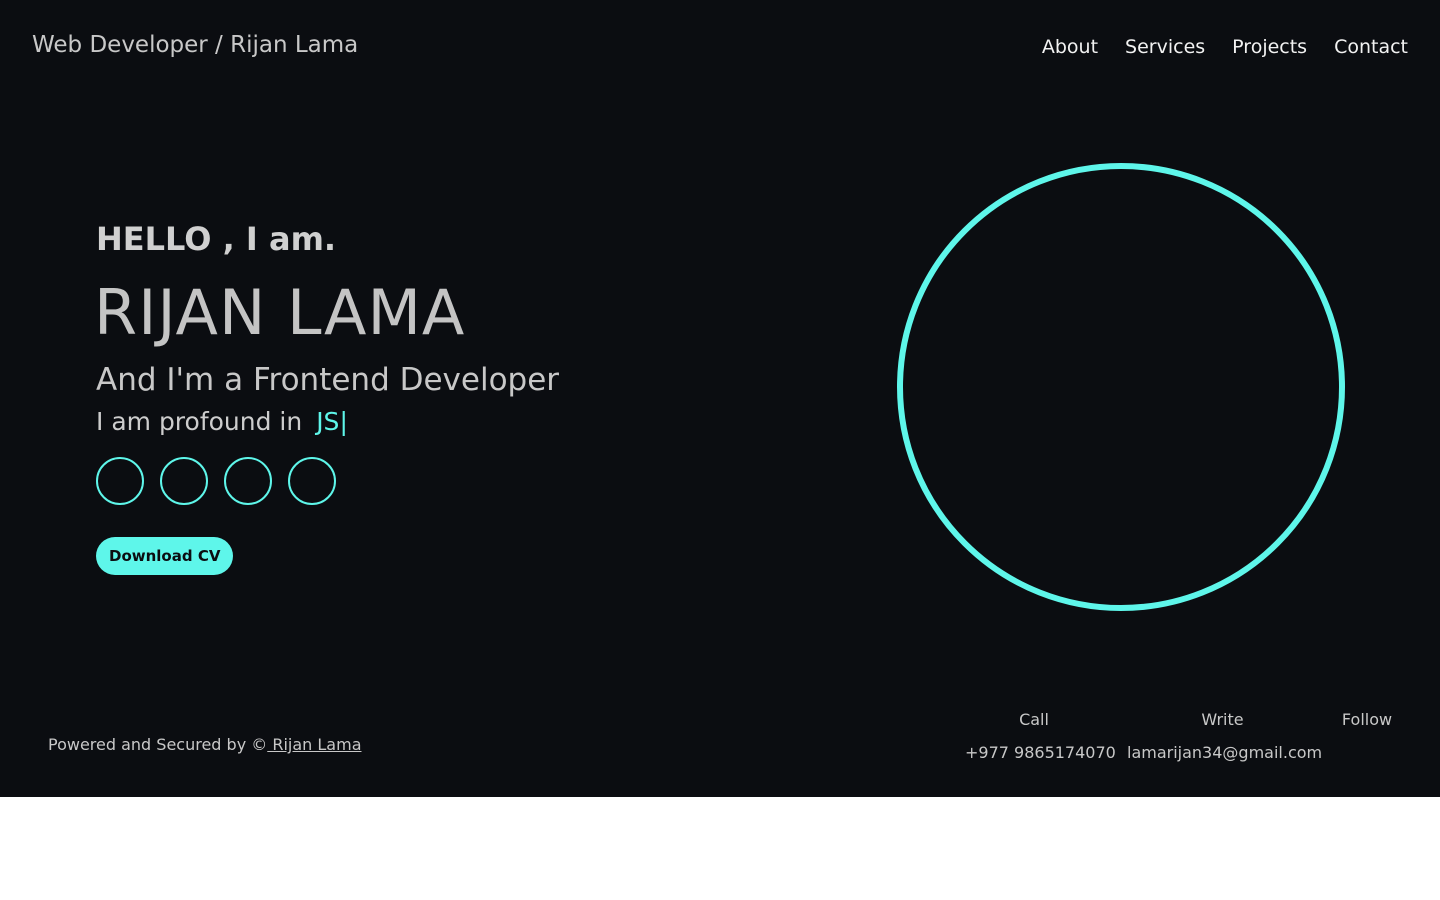  I want to click on typing-cursor: |, so click(343, 421).